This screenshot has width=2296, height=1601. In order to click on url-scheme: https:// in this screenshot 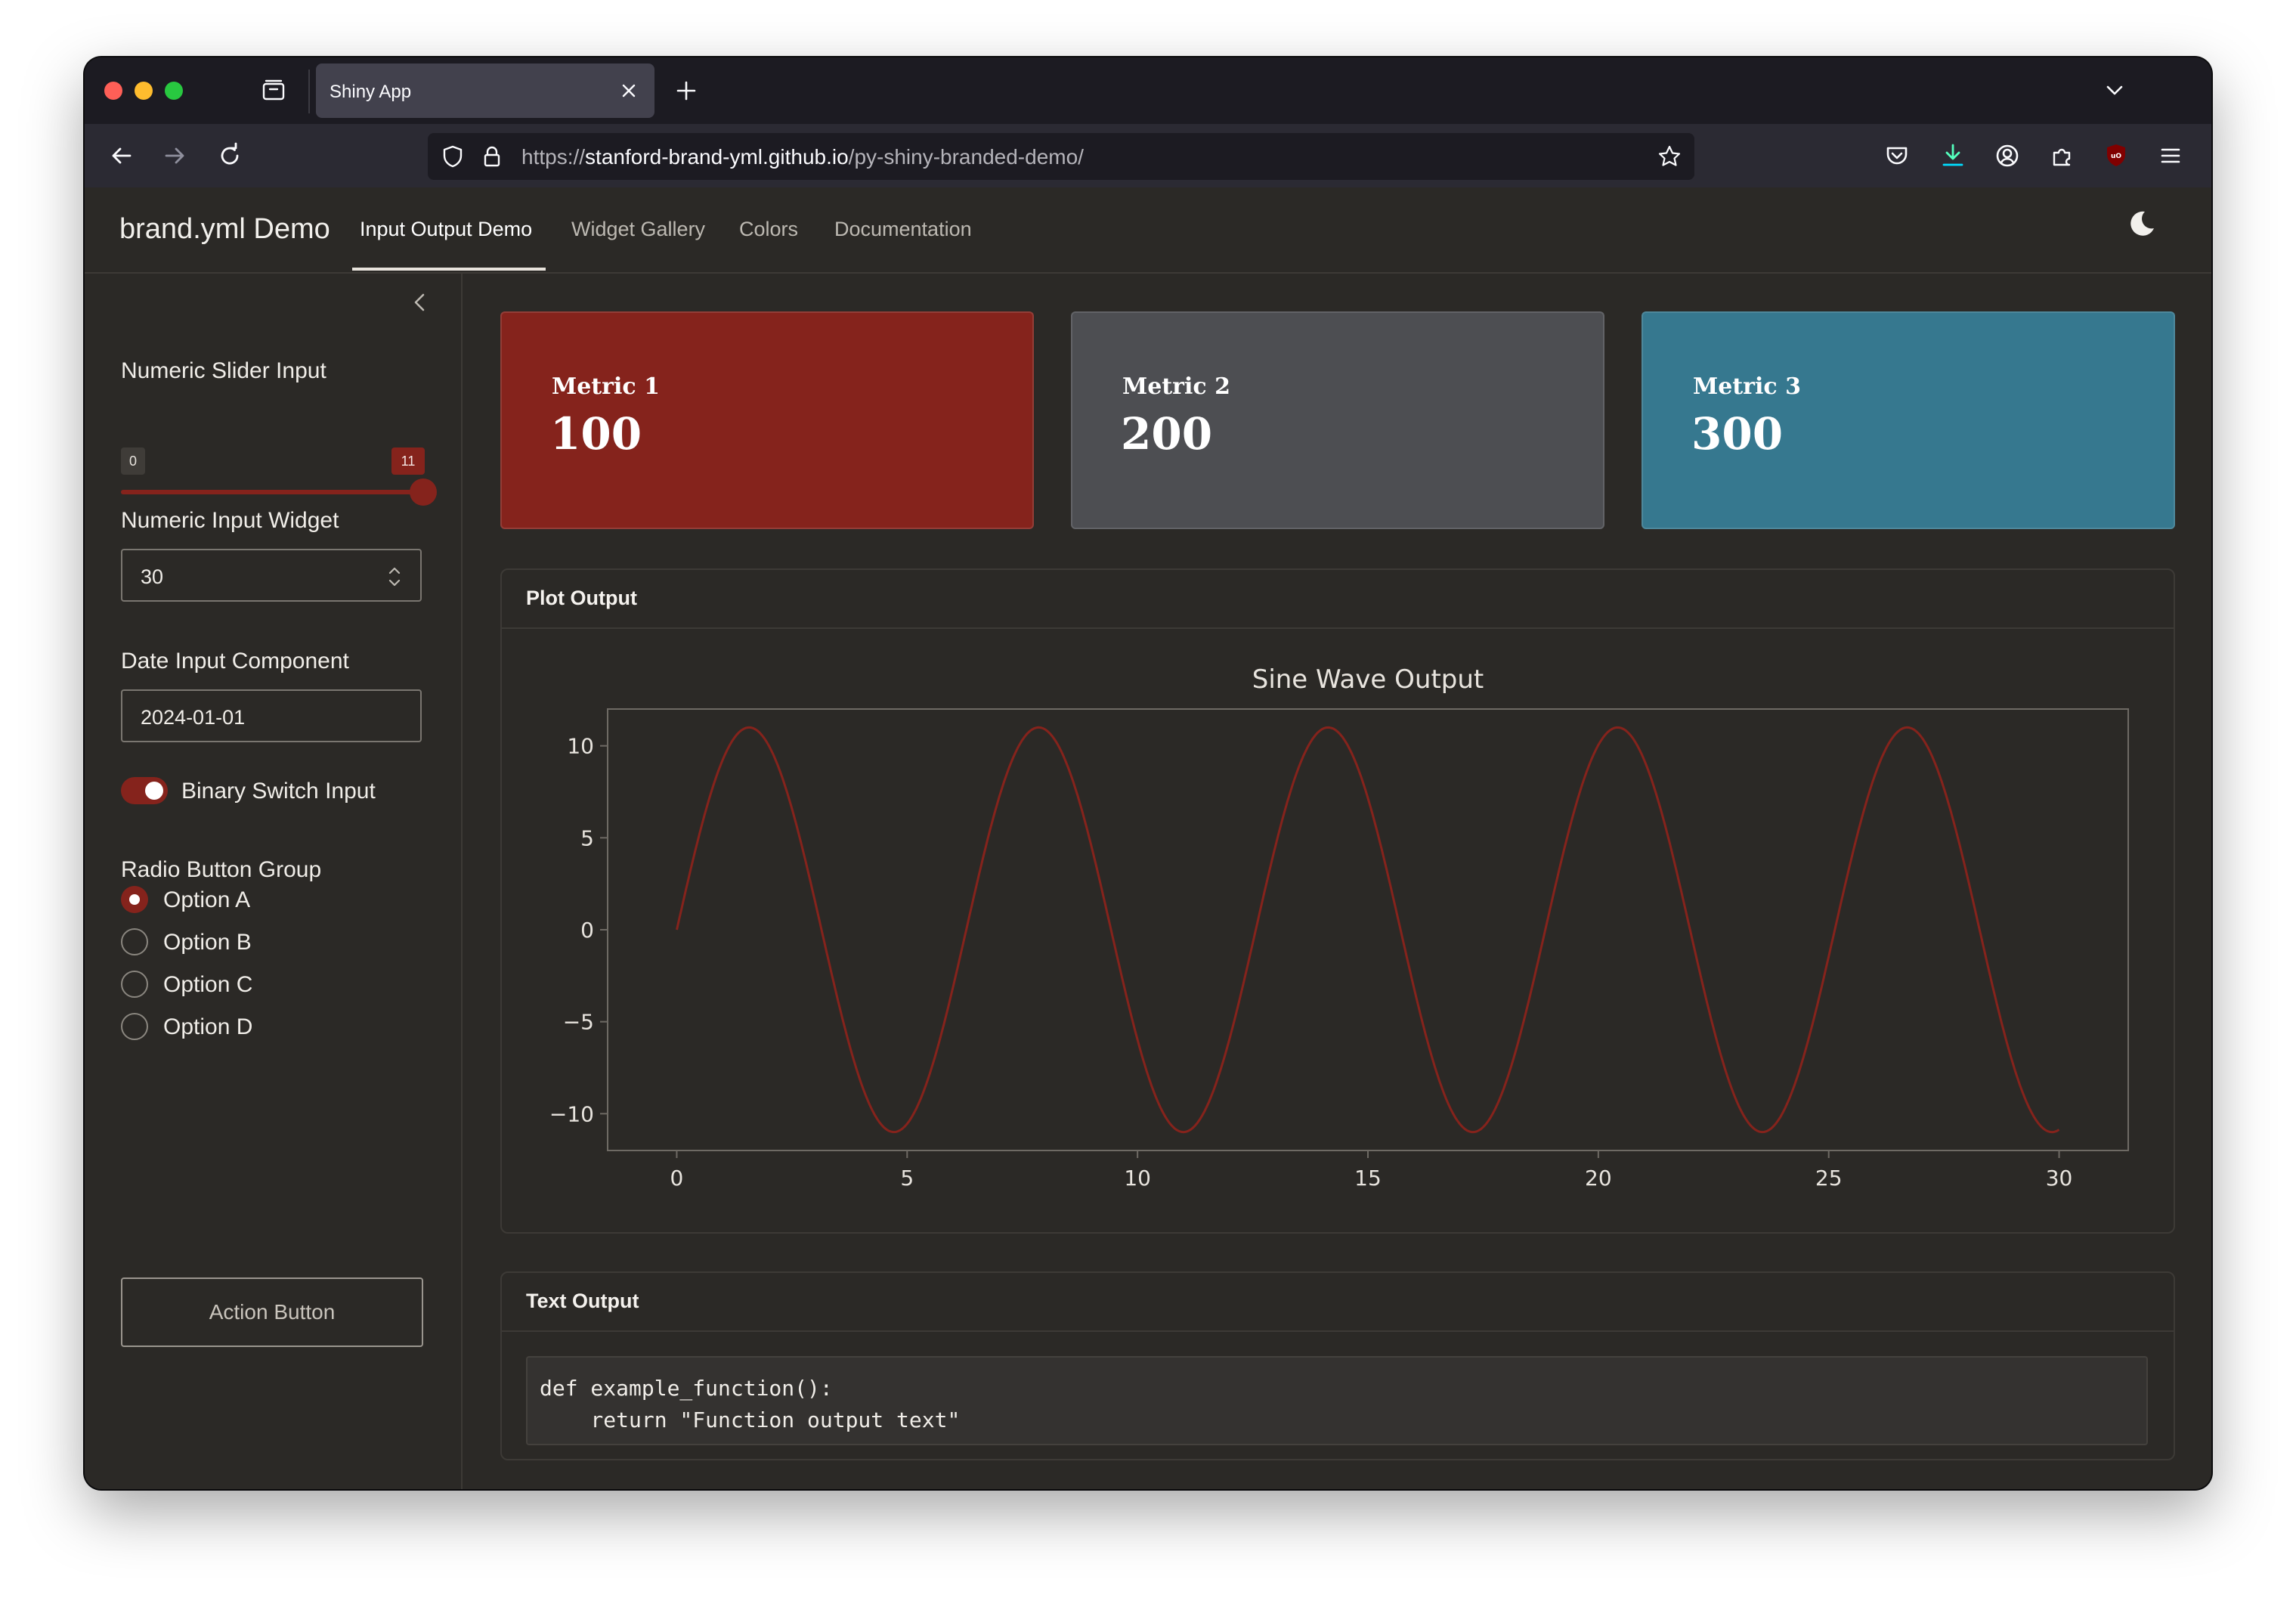, I will do `click(553, 157)`.